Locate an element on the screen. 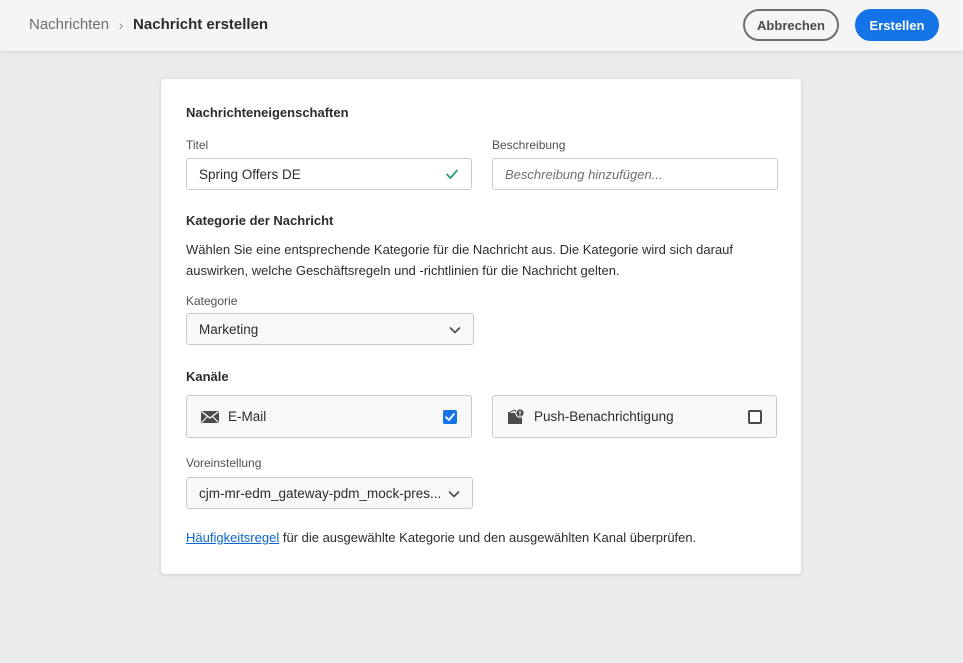  title-label: Titel is located at coordinates (197, 145).